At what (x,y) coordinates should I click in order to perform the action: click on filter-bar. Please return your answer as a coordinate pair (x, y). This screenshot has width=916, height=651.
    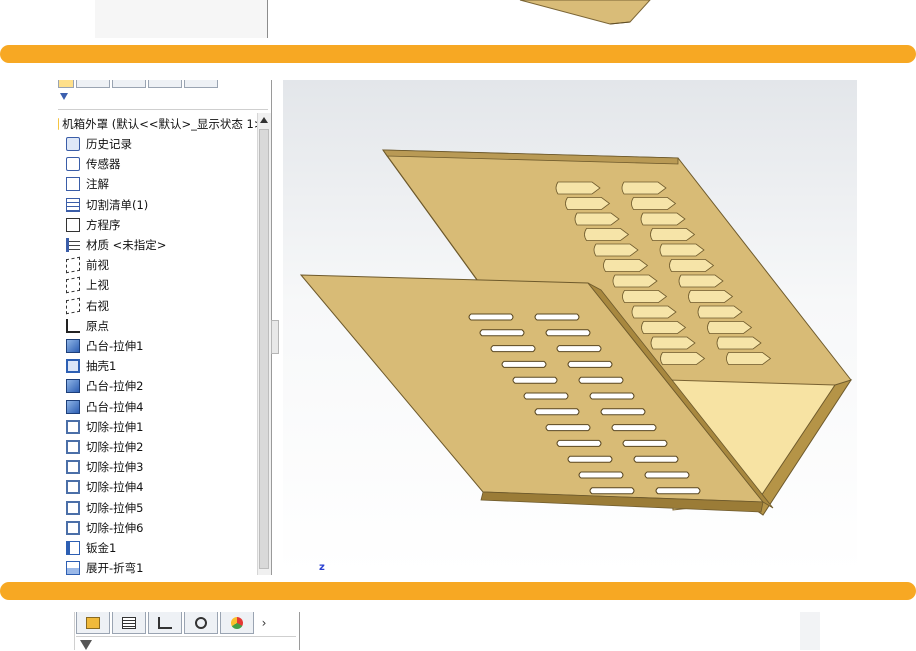
    Looking at the image, I should click on (163, 99).